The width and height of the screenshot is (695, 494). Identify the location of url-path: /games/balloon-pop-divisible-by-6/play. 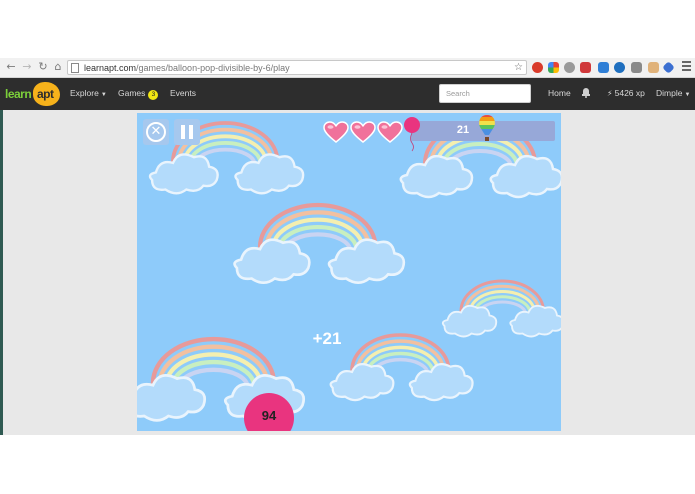
(213, 68).